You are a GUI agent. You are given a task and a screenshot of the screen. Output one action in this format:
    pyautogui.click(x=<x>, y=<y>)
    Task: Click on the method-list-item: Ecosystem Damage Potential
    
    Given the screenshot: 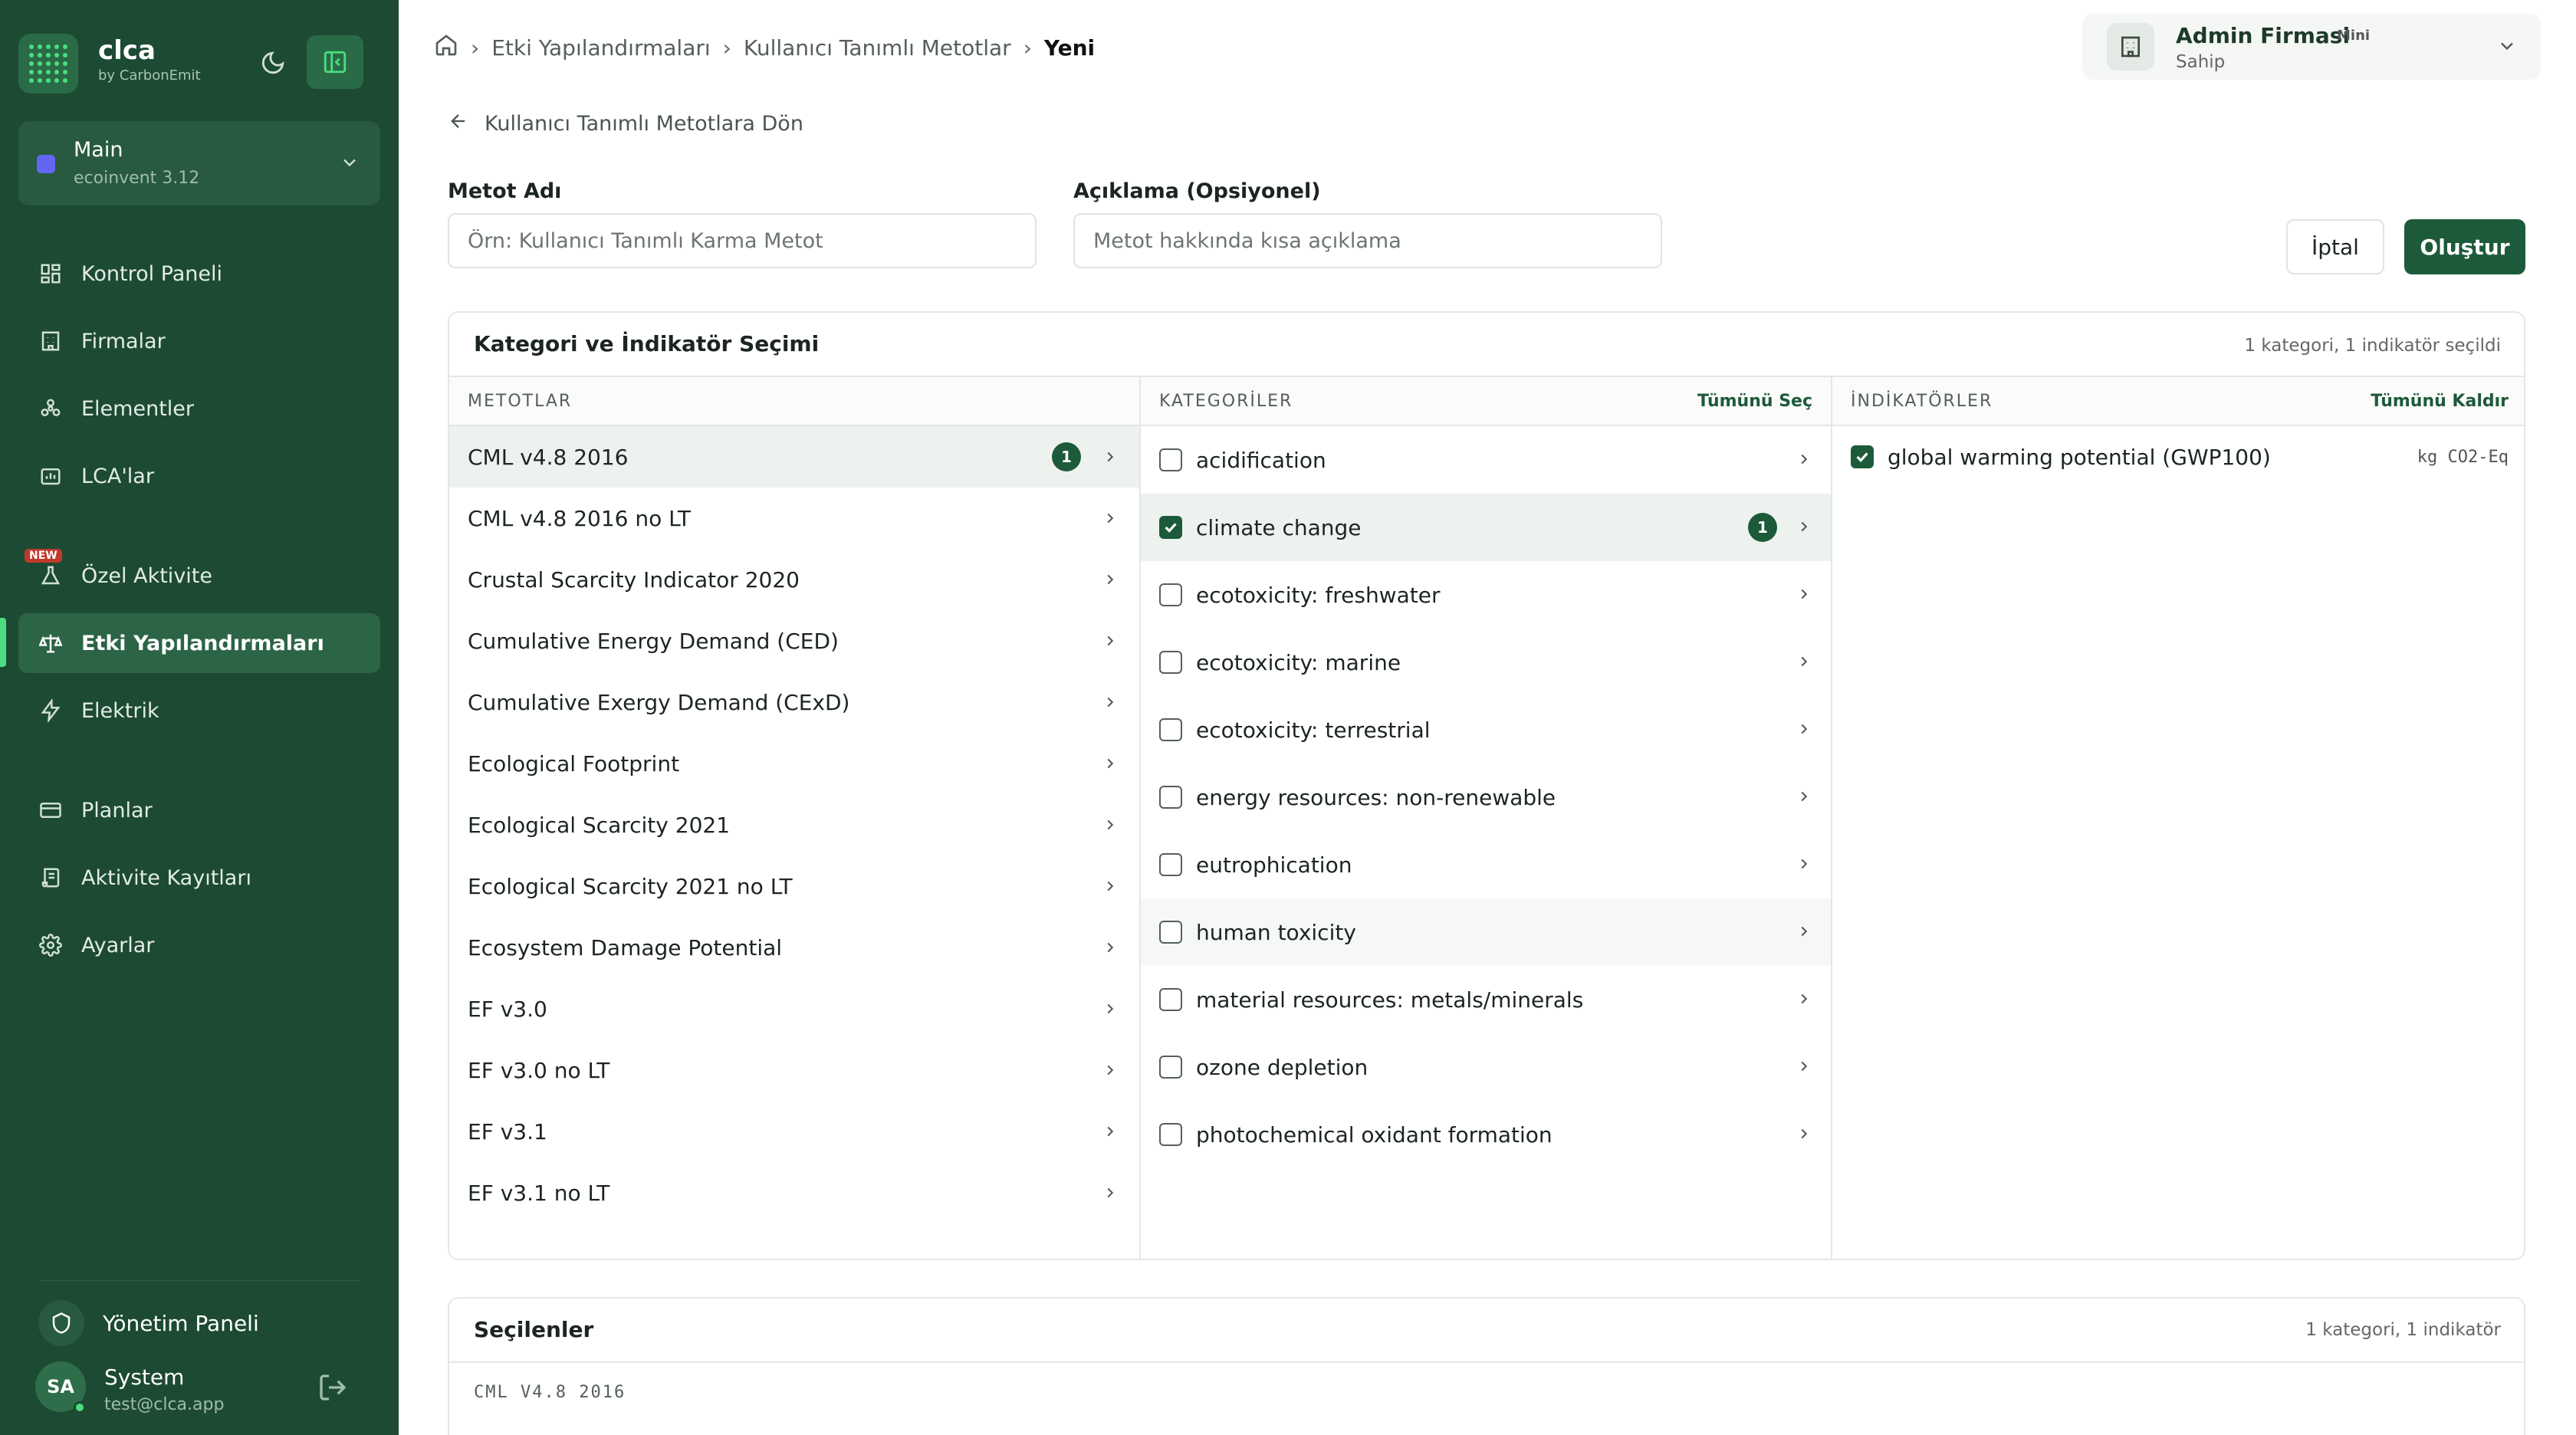 What is the action you would take?
    pyautogui.click(x=794, y=947)
    